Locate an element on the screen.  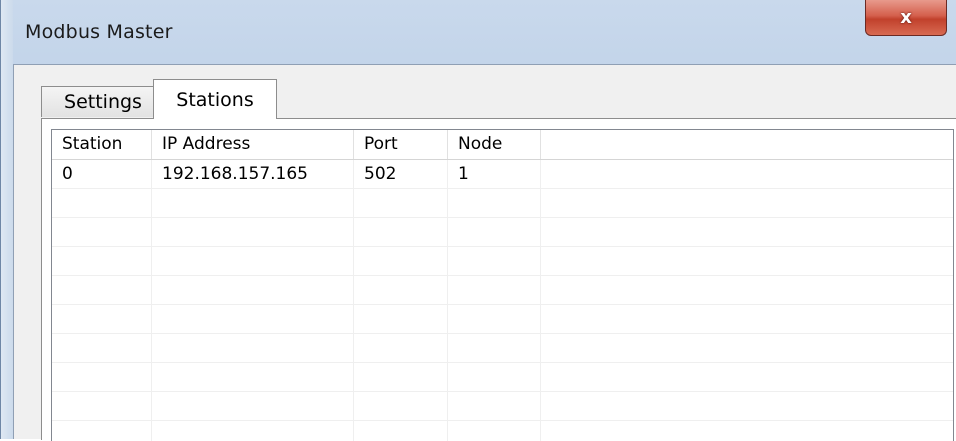
close-button: x is located at coordinates (906, 18).